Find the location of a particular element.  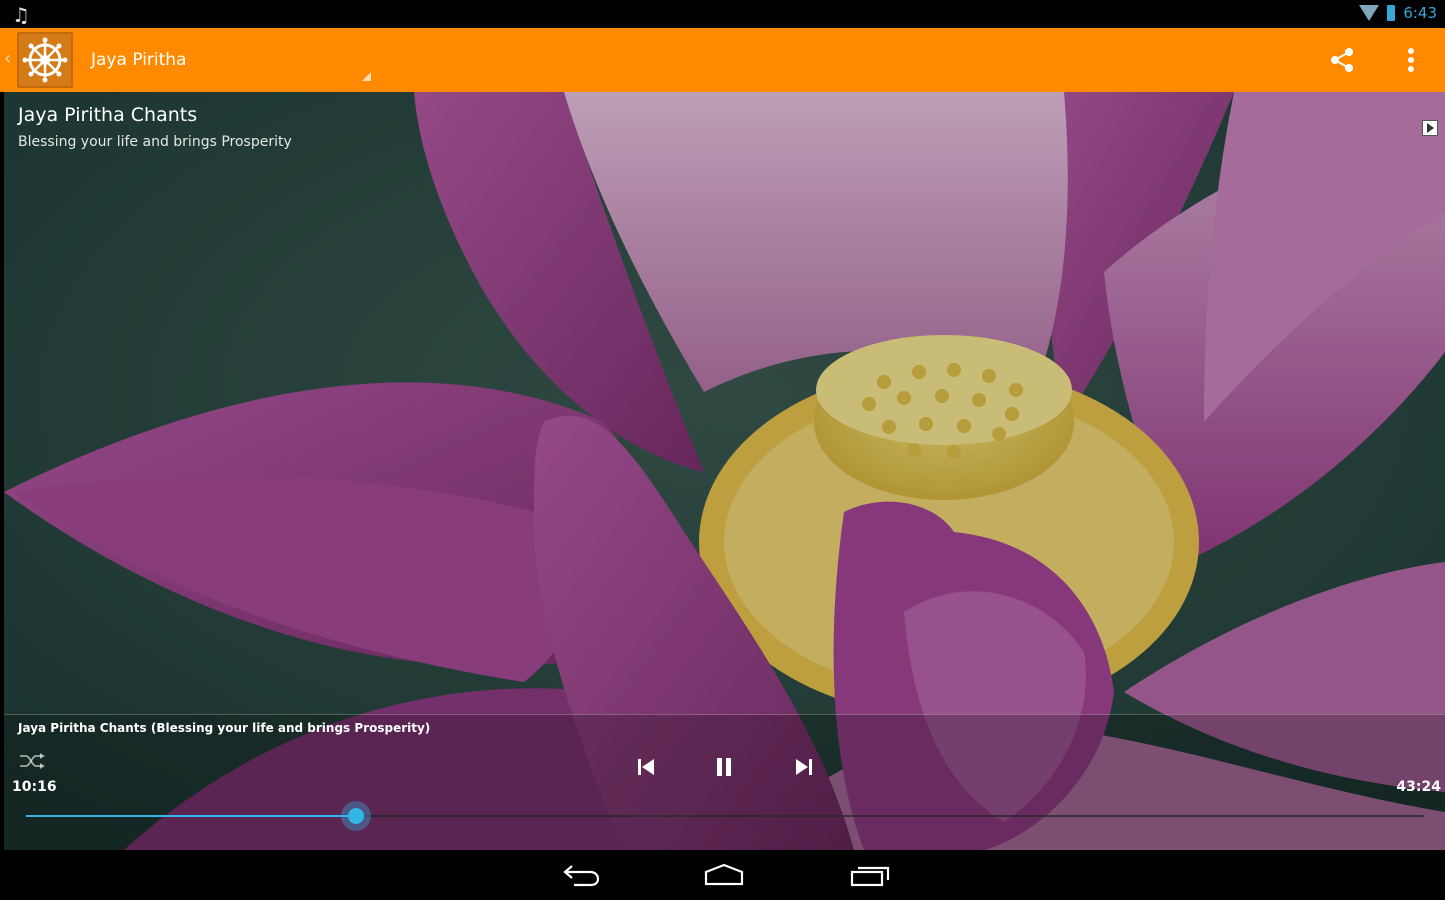

up-caret-icon: ‹ is located at coordinates (7, 58).